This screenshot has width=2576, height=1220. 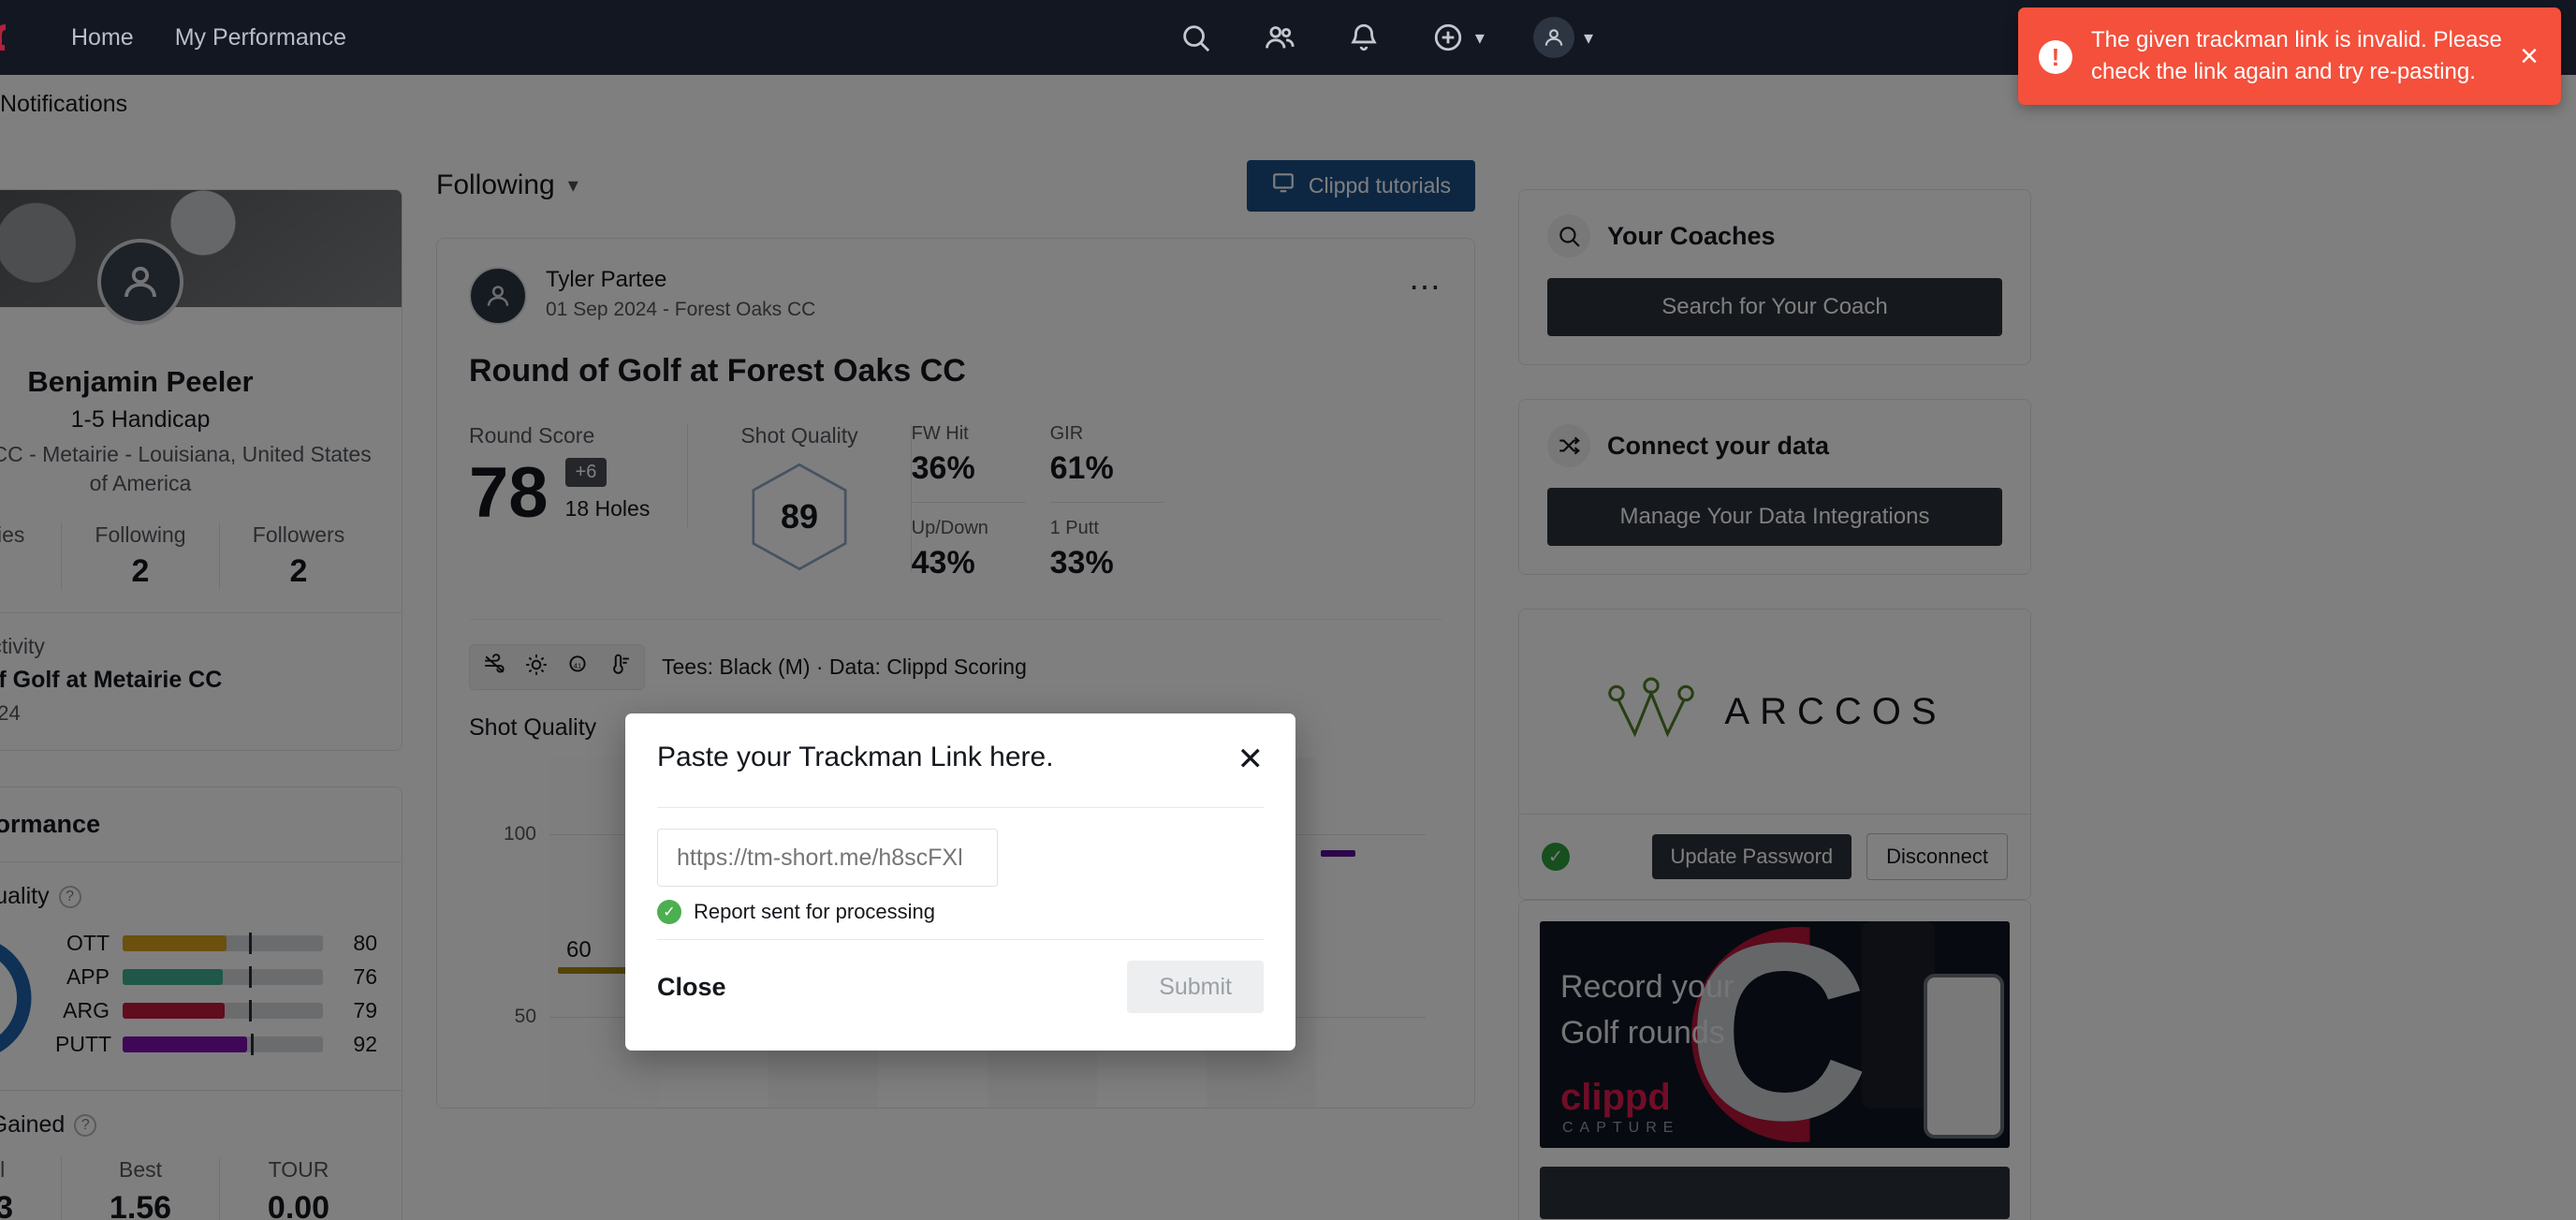 What do you see at coordinates (815, 911) in the screenshot?
I see `modal-status-text: Report sent for processing` at bounding box center [815, 911].